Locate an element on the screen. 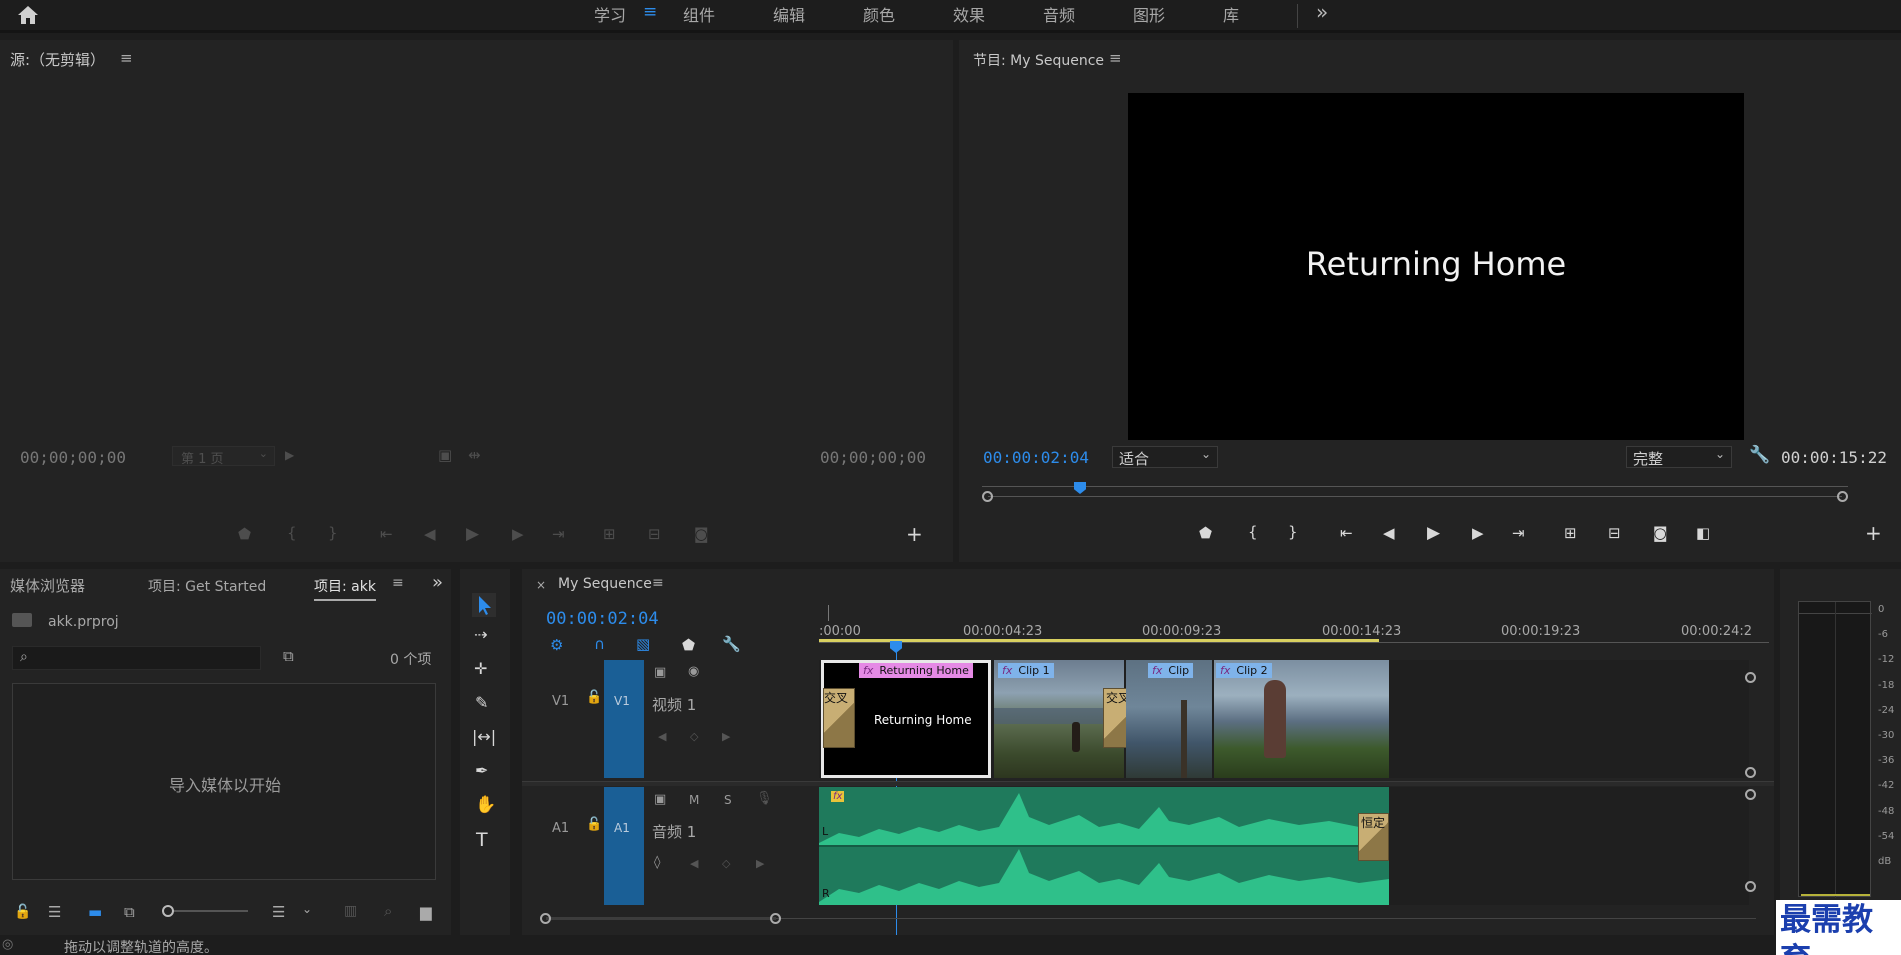  zoom-slider is located at coordinates (205, 911).